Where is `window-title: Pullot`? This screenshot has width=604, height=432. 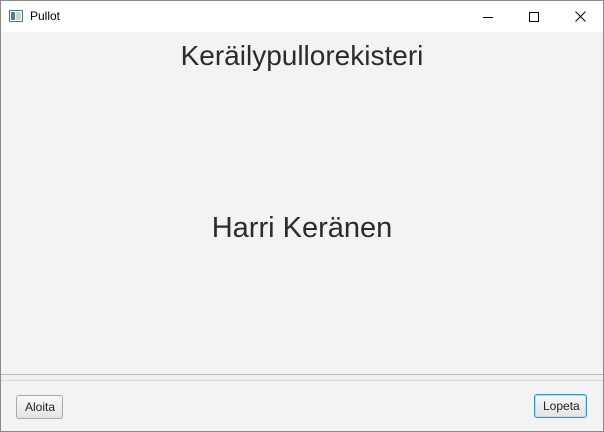 window-title: Pullot is located at coordinates (45, 16).